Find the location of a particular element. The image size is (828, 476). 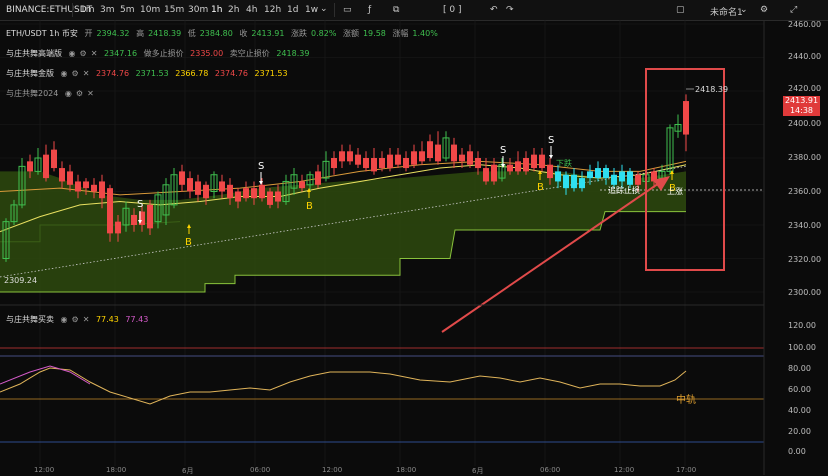

ohlc-amount-value: 19.58 is located at coordinates (374, 33).